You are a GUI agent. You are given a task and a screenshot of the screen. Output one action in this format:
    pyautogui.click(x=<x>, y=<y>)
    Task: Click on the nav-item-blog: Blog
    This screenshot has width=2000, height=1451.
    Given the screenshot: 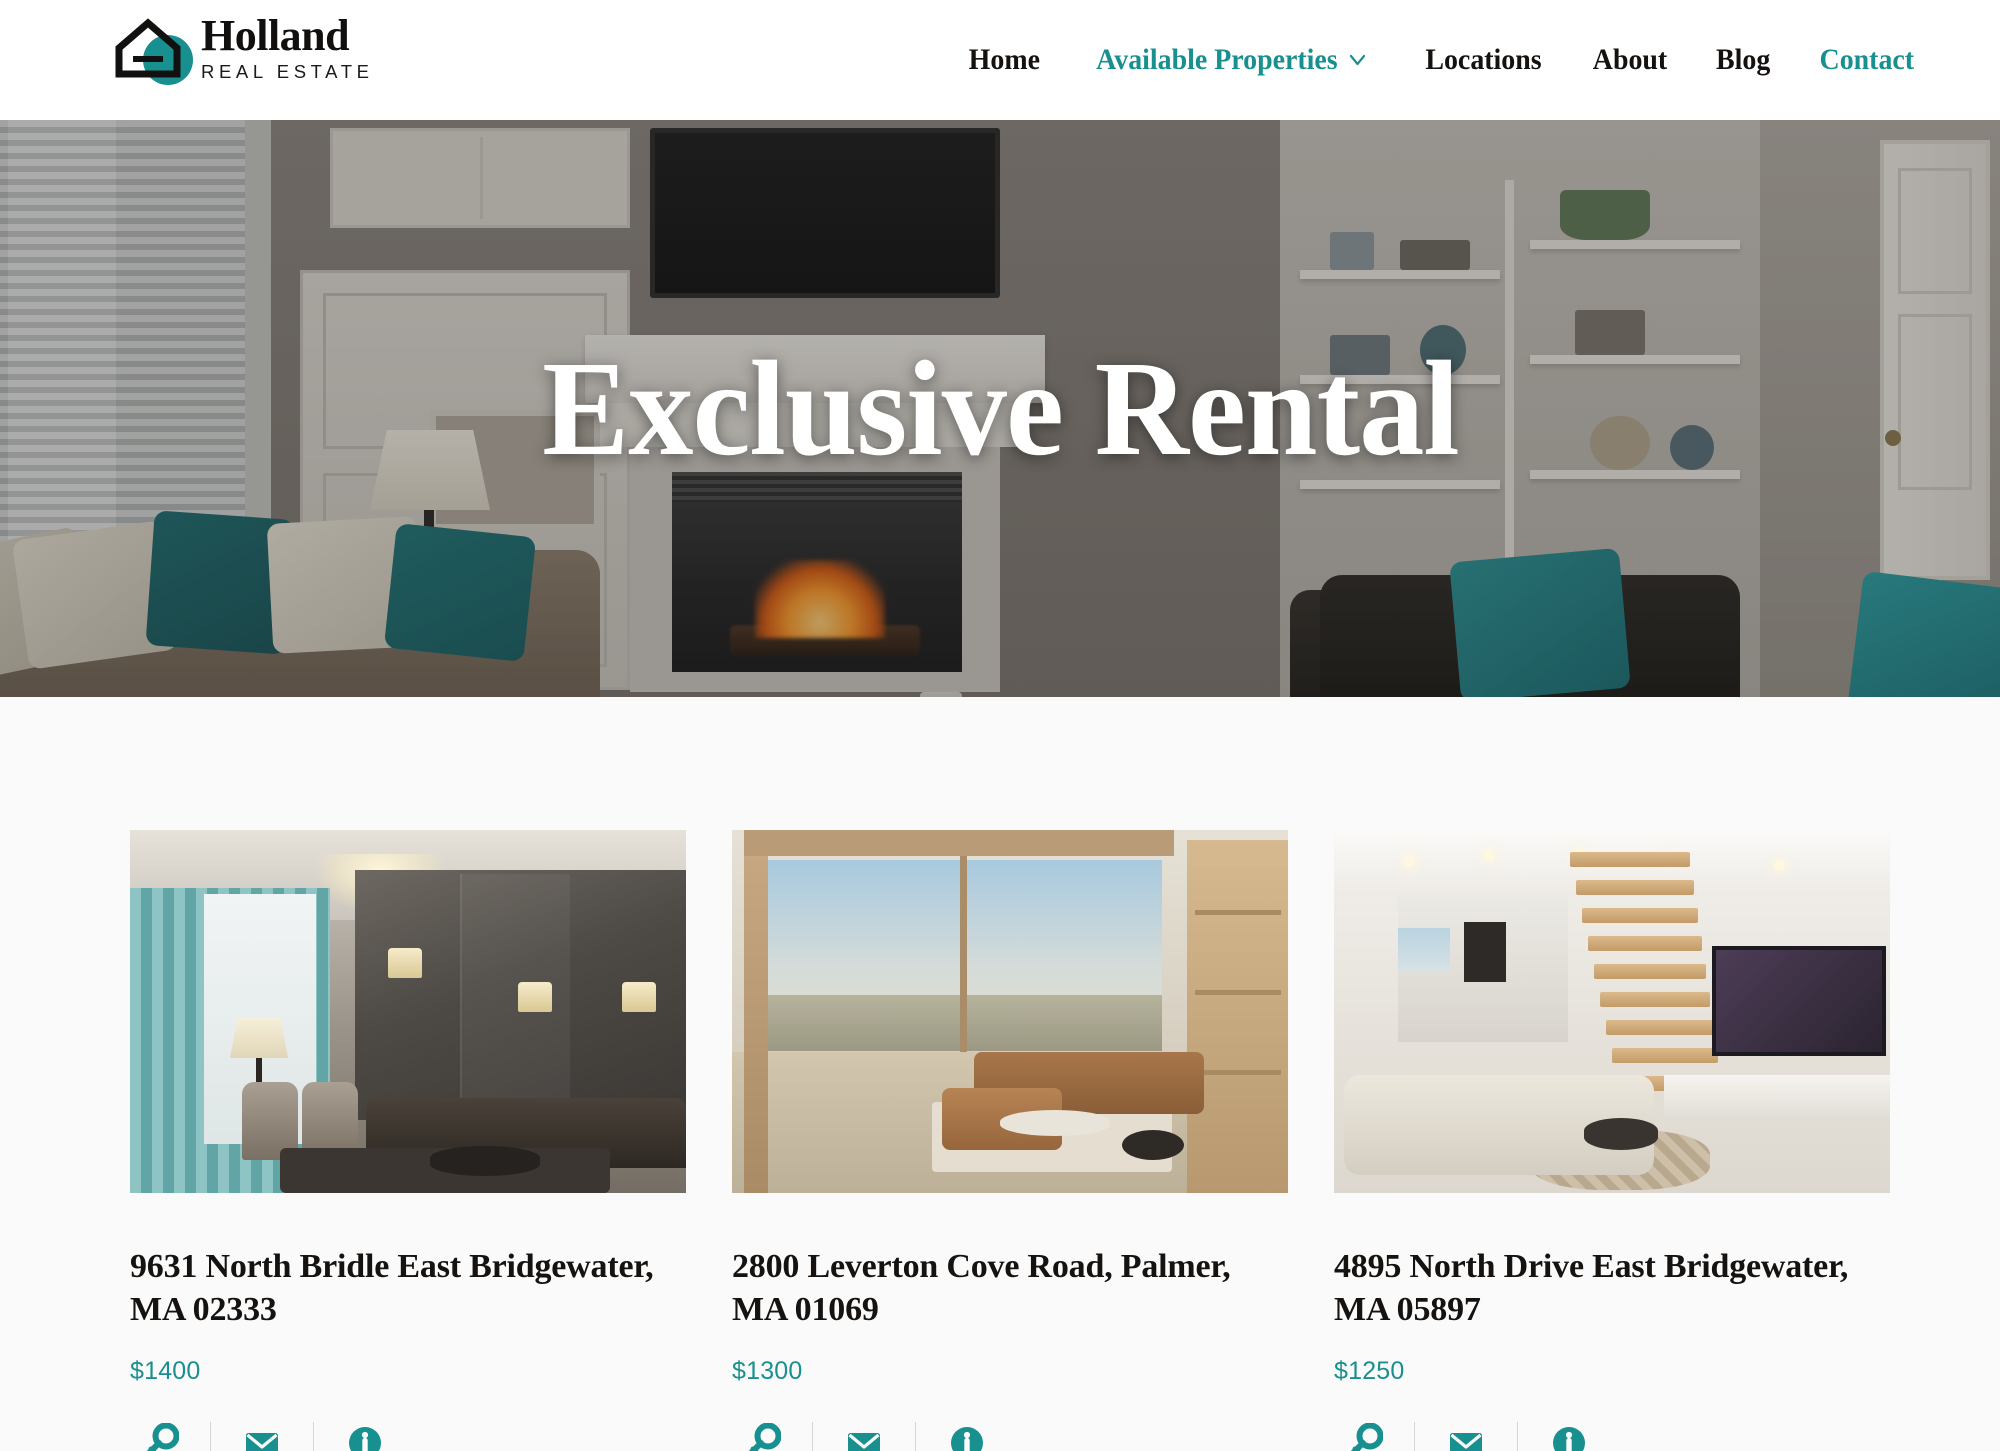 What is the action you would take?
    pyautogui.click(x=1743, y=60)
    